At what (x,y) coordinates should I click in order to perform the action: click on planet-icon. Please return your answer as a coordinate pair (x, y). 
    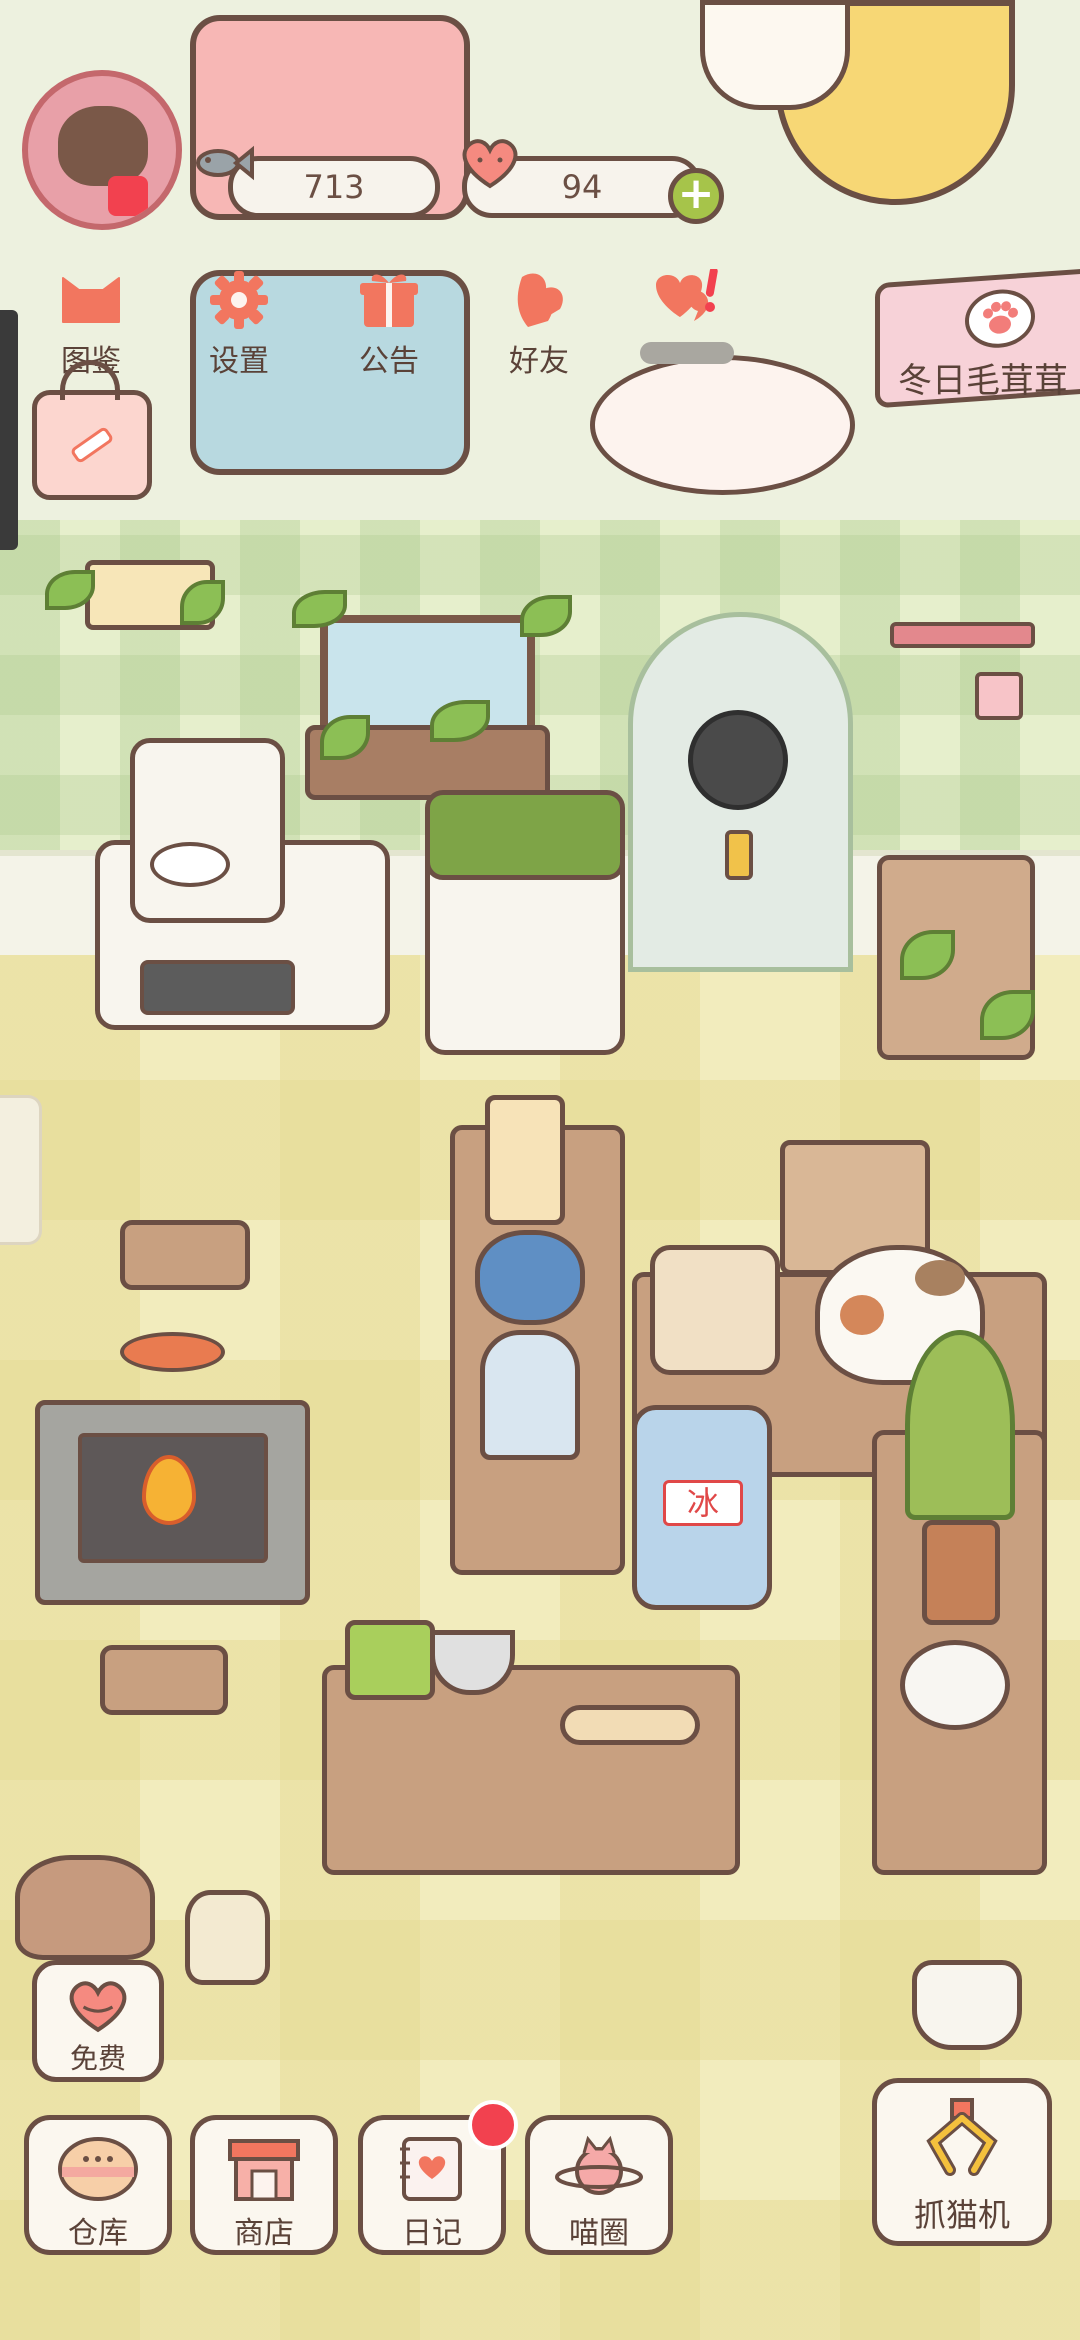
    Looking at the image, I should click on (599, 2168).